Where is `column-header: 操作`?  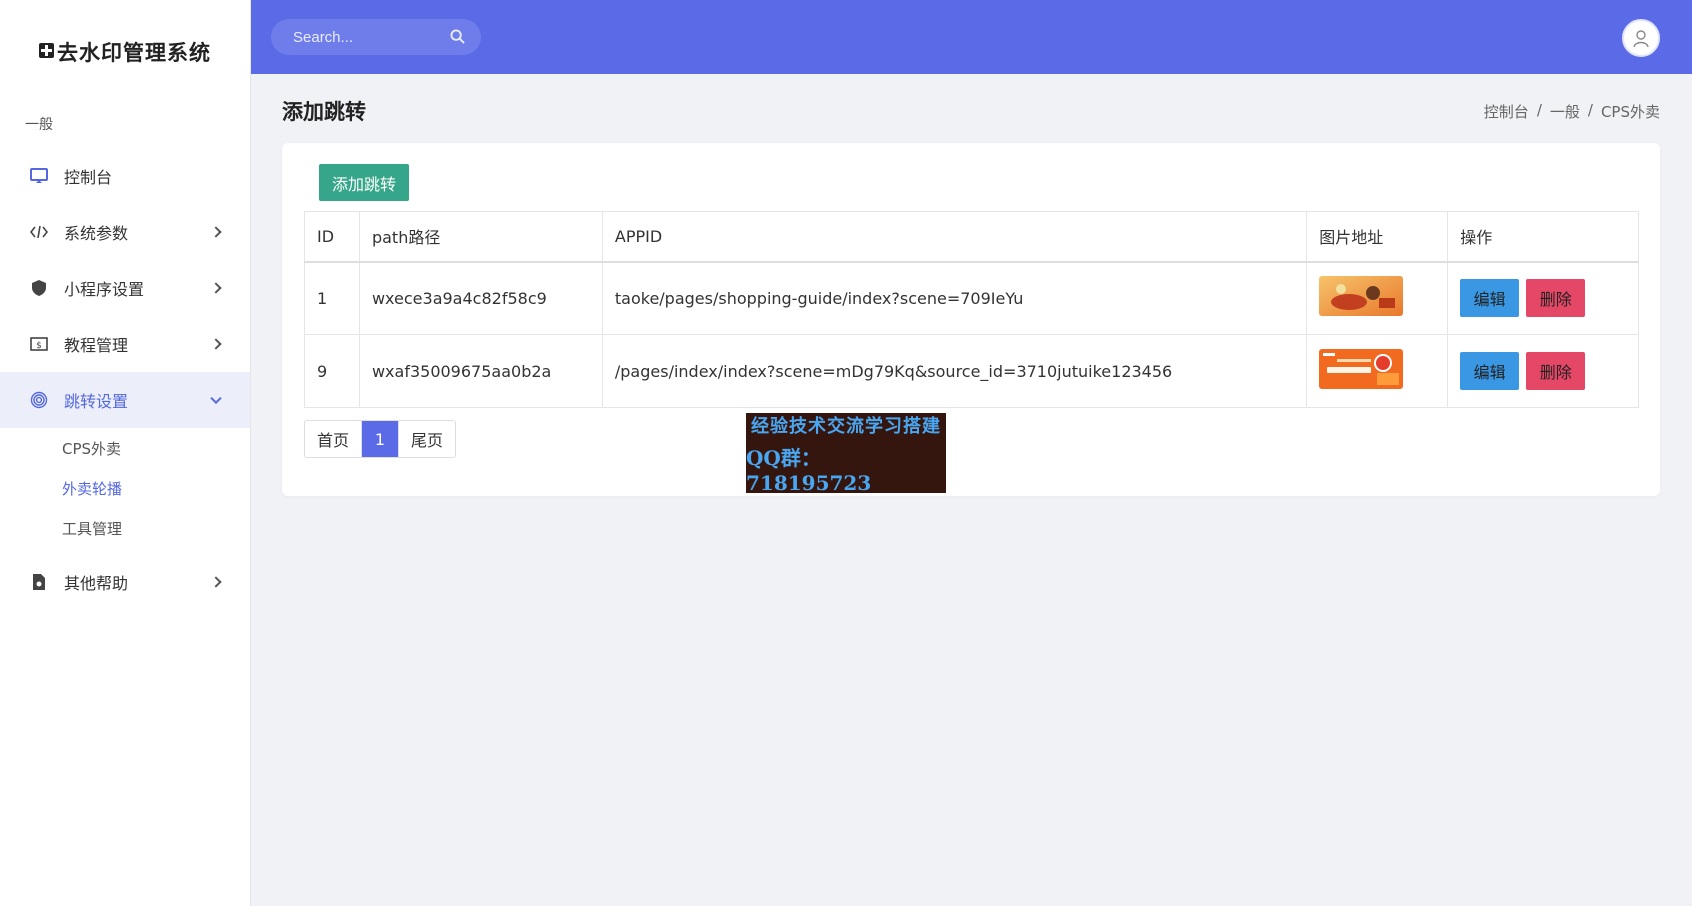
column-header: 操作 is located at coordinates (1543, 237).